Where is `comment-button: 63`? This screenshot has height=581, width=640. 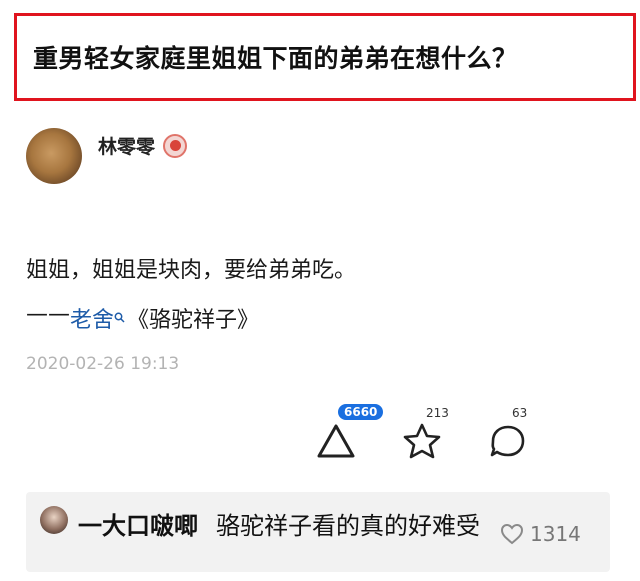
comment-button: 63 is located at coordinates (513, 433).